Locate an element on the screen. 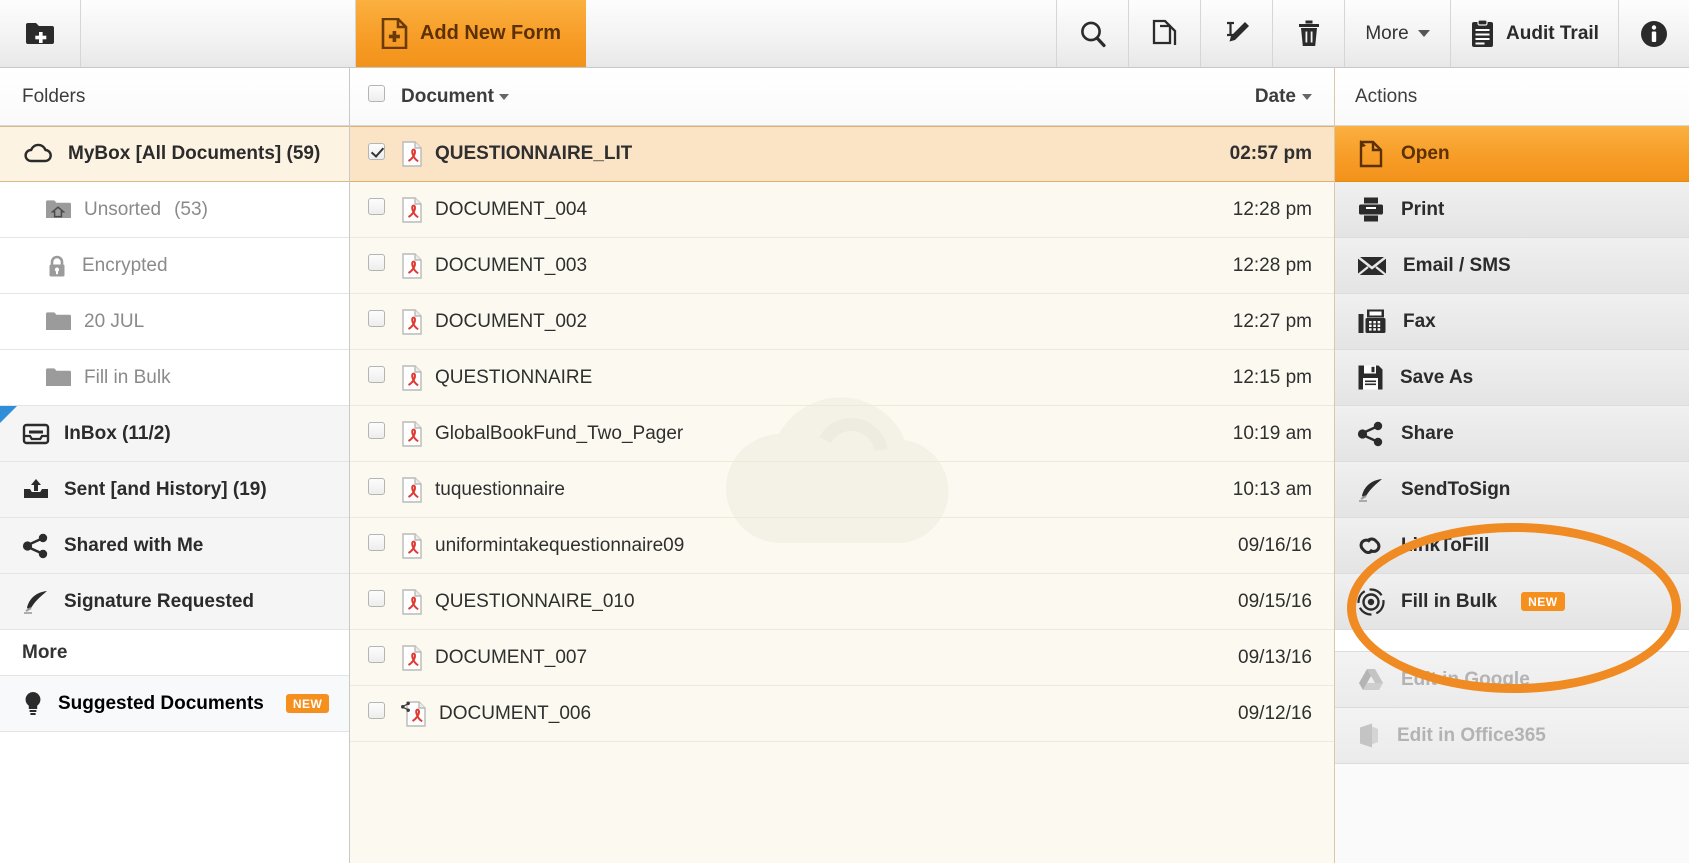 The width and height of the screenshot is (1689, 863). column-header-document: Document is located at coordinates (447, 97).